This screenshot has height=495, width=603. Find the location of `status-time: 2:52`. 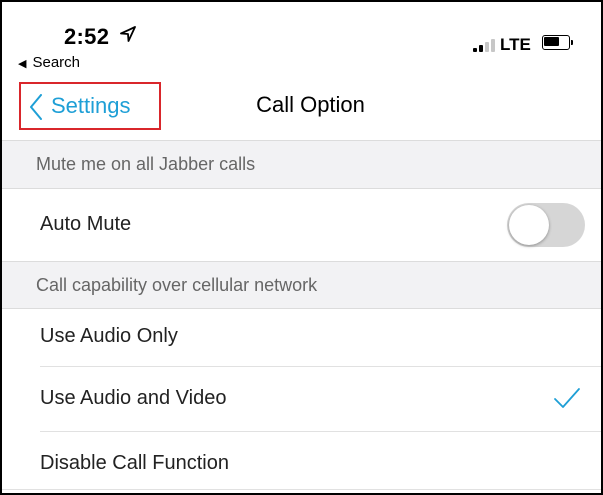

status-time: 2:52 is located at coordinates (87, 36).